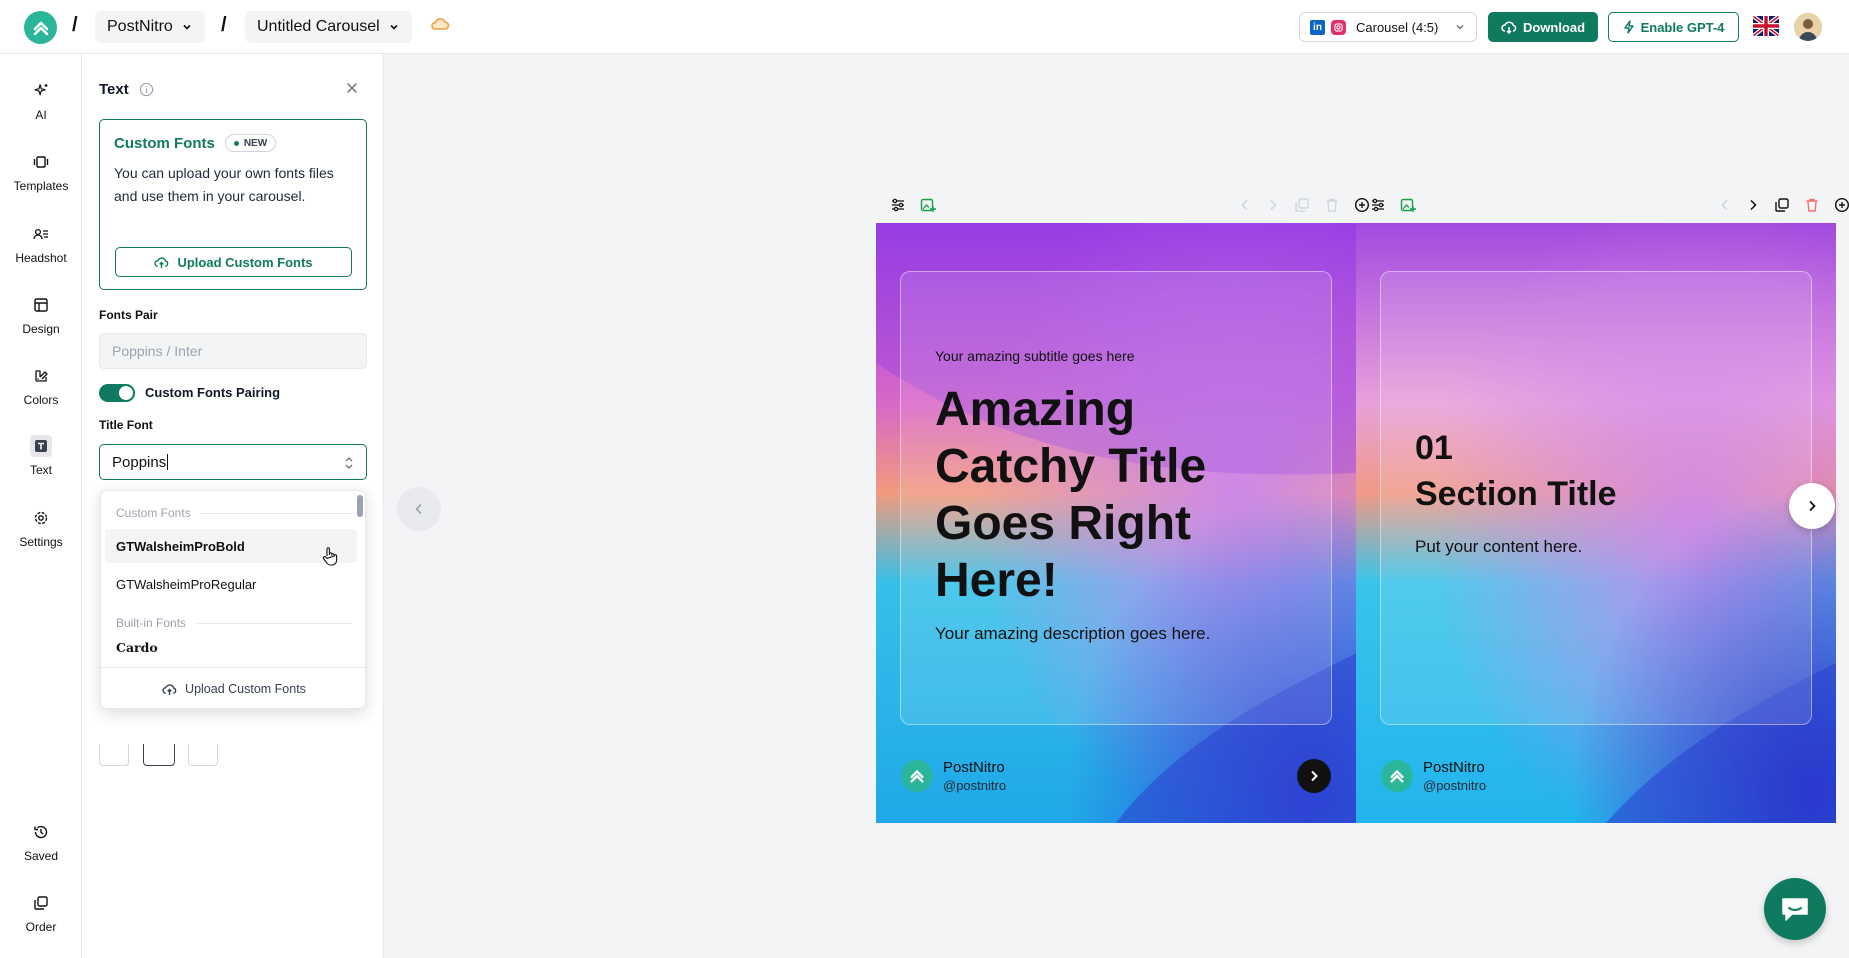  Describe the element at coordinates (41, 258) in the screenshot. I see `nav-label: Headshot` at that location.